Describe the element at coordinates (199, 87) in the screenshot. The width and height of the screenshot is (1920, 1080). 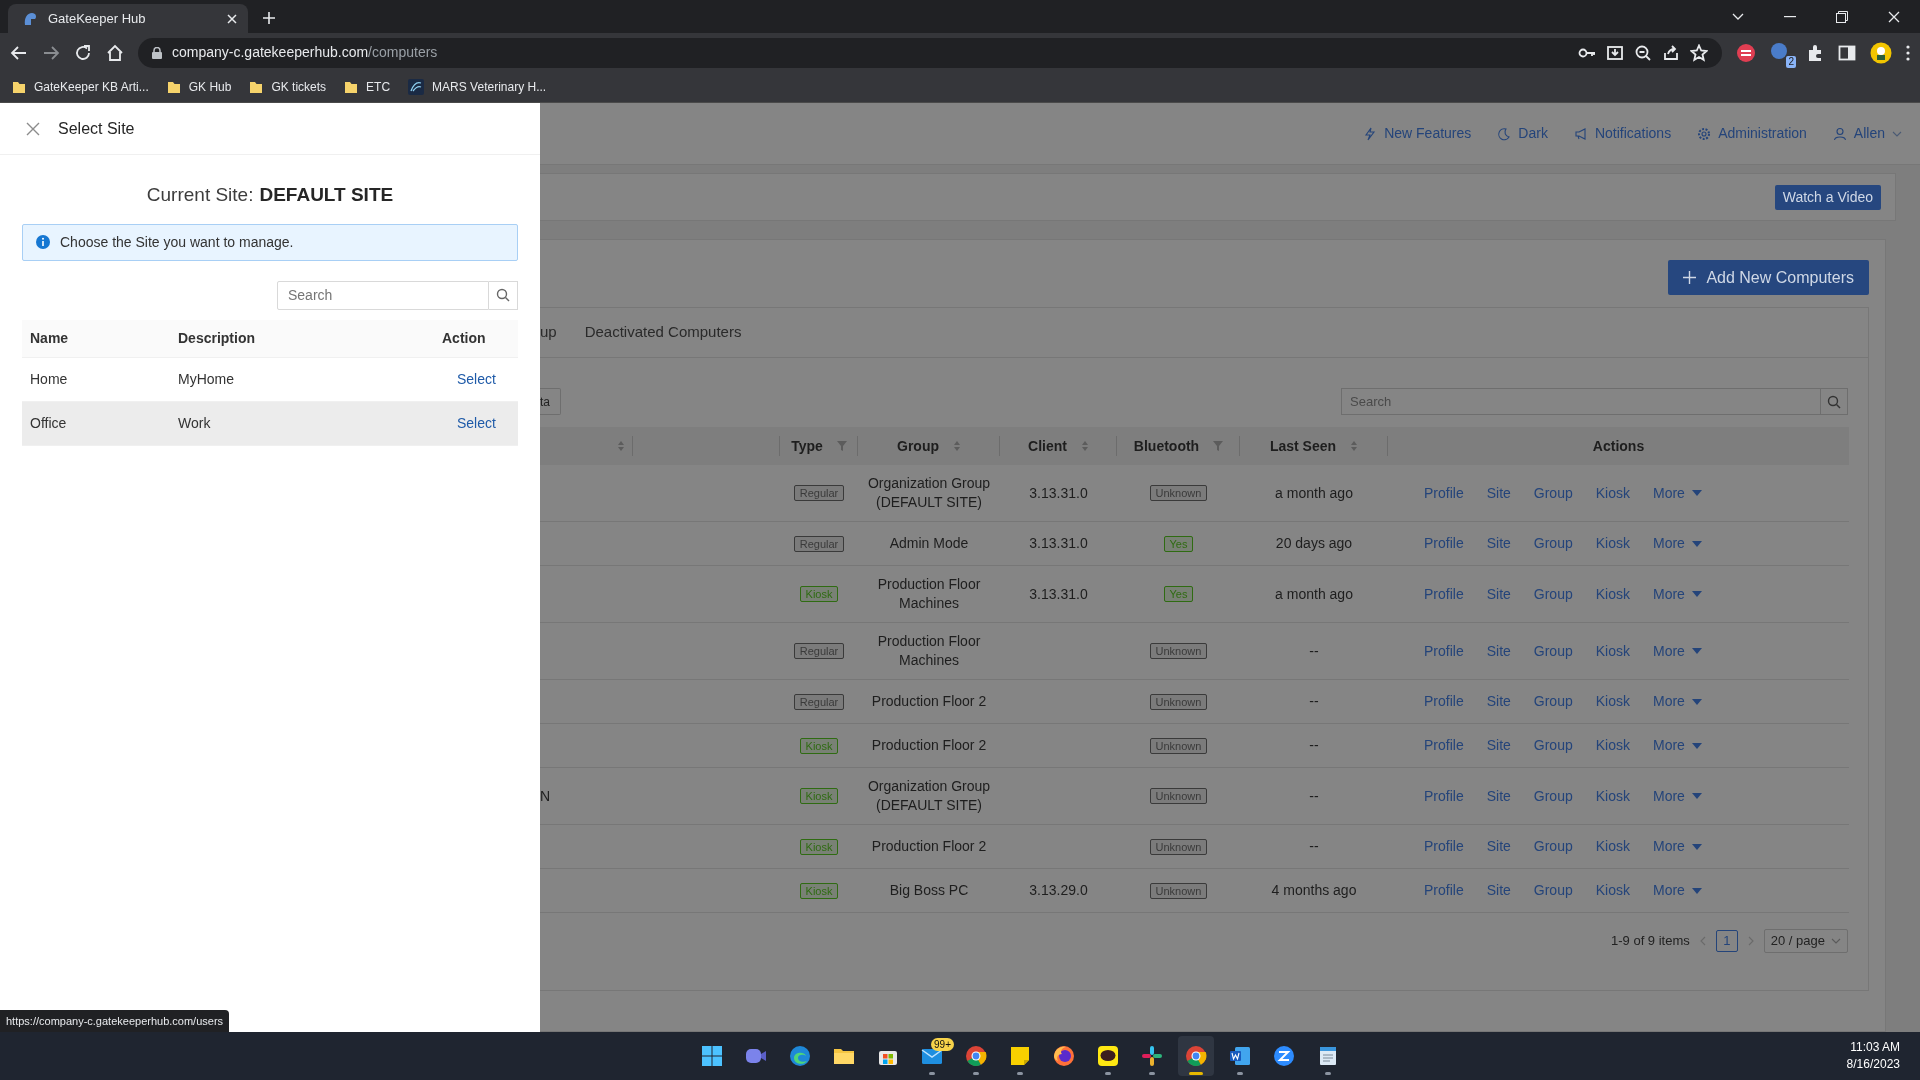
I see `bookmark: GK Hub` at that location.